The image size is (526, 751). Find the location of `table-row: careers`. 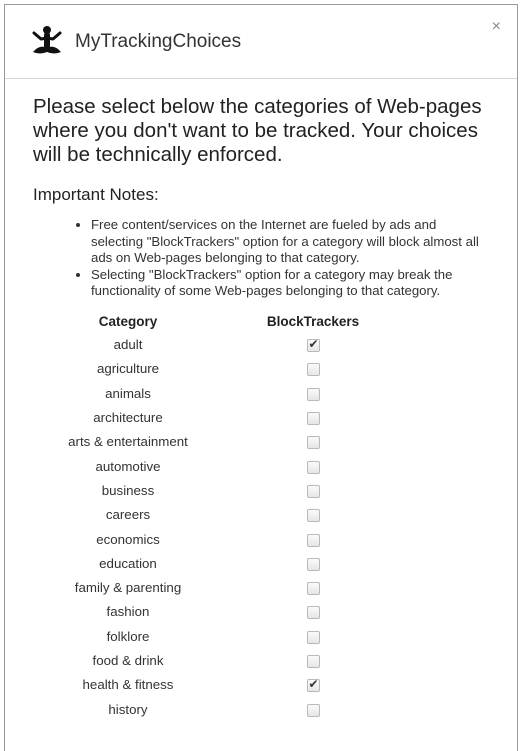

table-row: careers is located at coordinates (218, 515).